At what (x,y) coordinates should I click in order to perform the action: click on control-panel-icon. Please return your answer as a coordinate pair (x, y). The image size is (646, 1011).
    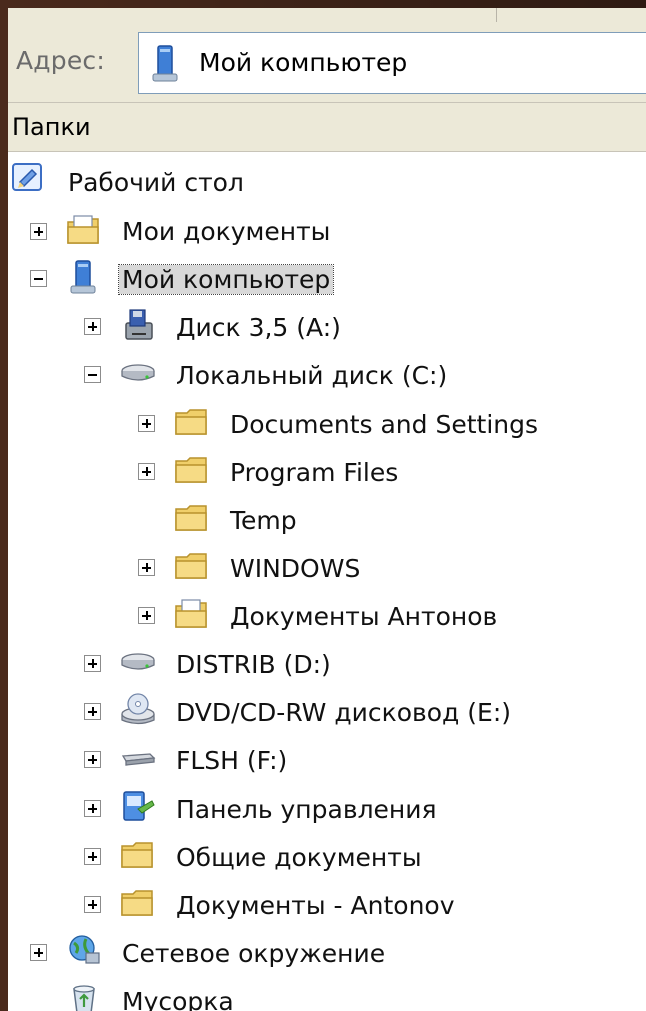
    Looking at the image, I should click on (139, 806).